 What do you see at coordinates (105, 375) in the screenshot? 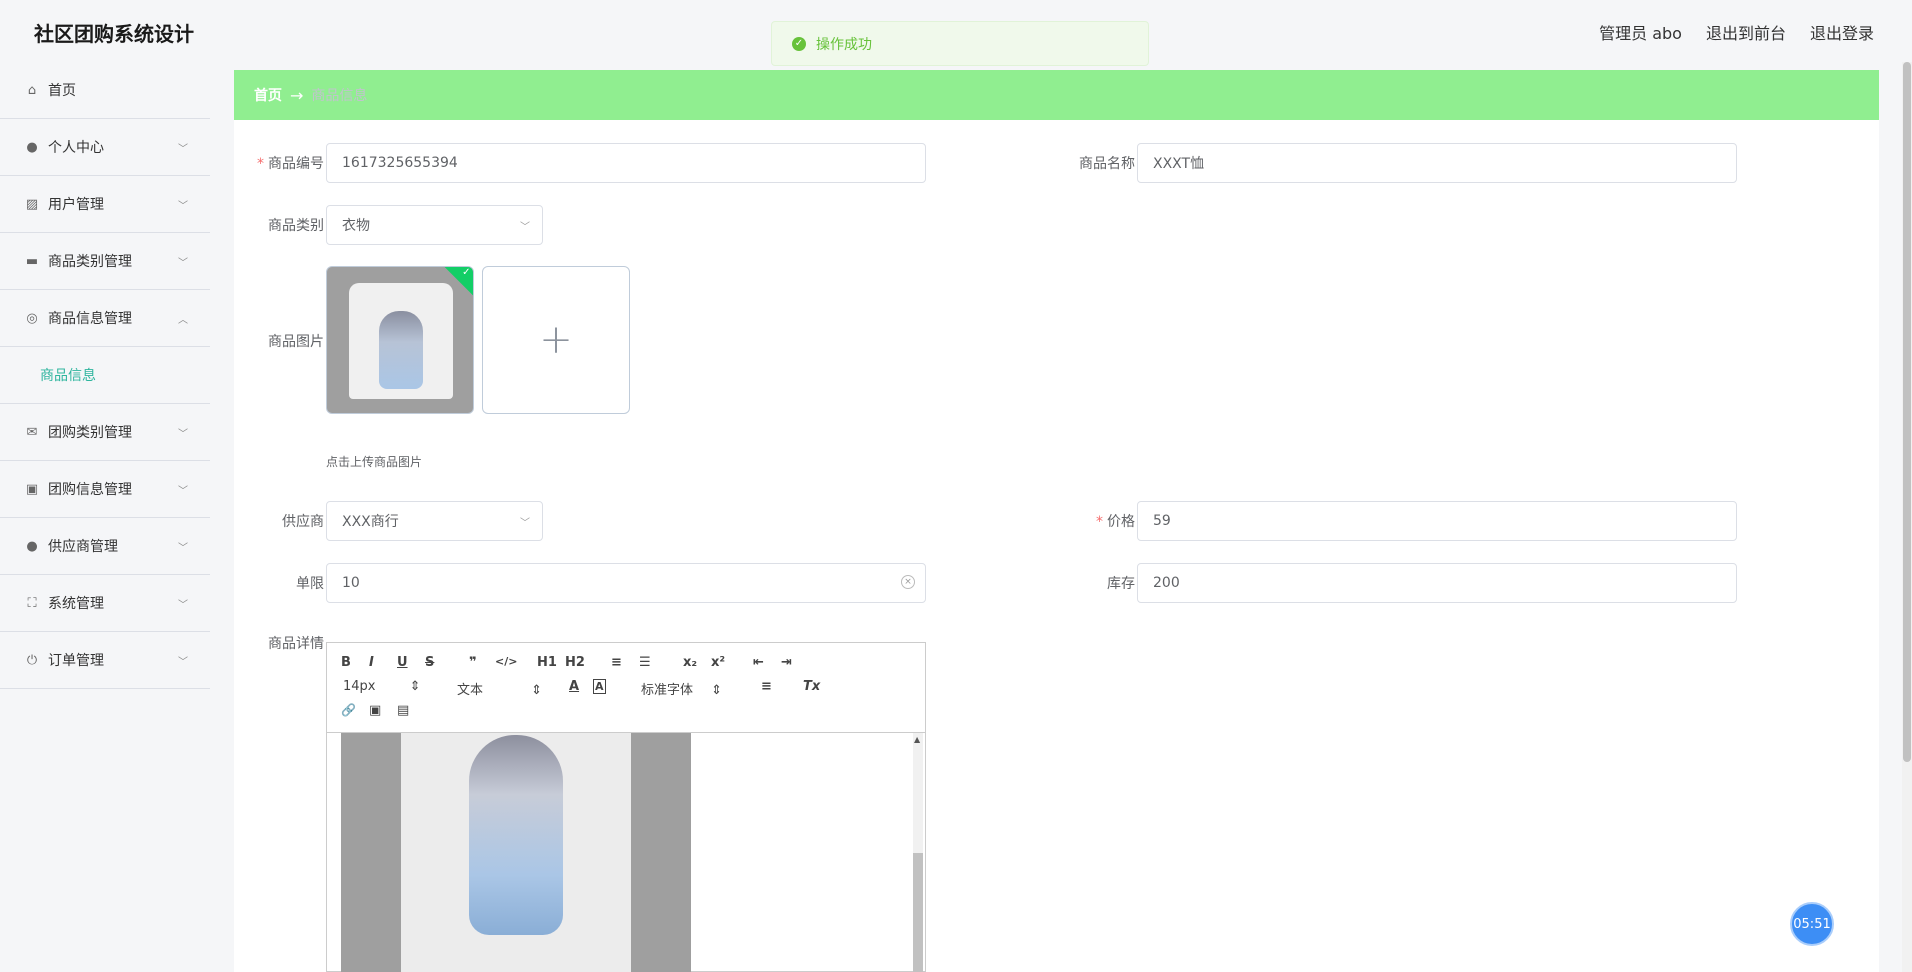
I see `sidebar-subitem-product-info: 商品信息` at bounding box center [105, 375].